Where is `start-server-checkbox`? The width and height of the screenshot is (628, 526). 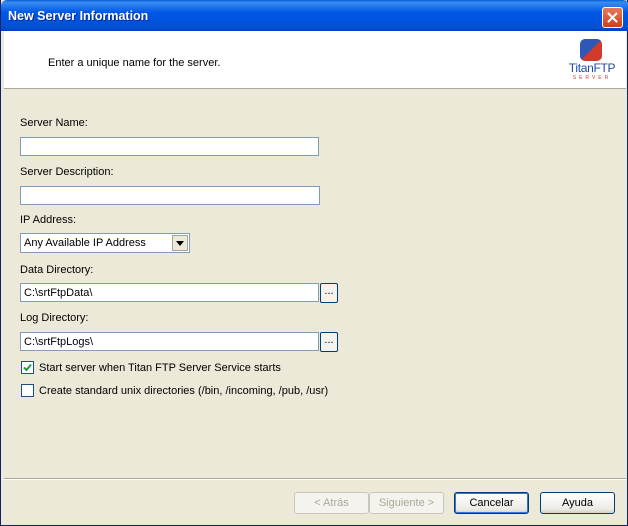
start-server-checkbox is located at coordinates (27, 367).